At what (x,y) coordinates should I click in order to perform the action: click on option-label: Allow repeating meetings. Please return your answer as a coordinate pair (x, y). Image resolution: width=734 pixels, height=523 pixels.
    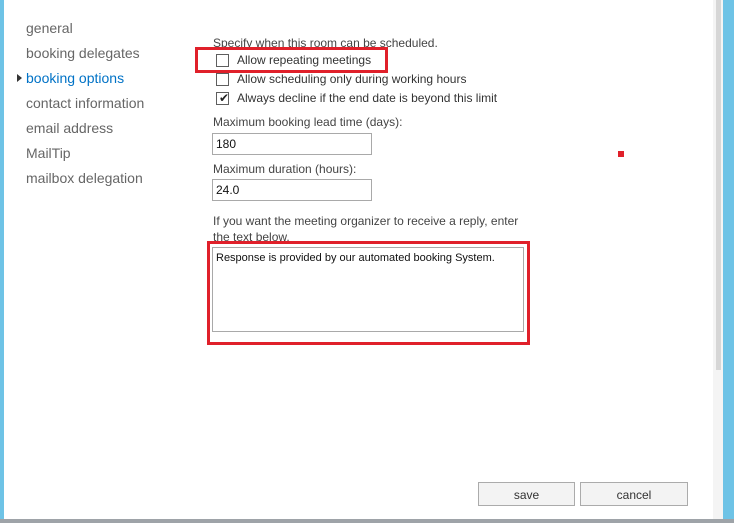
    Looking at the image, I should click on (304, 60).